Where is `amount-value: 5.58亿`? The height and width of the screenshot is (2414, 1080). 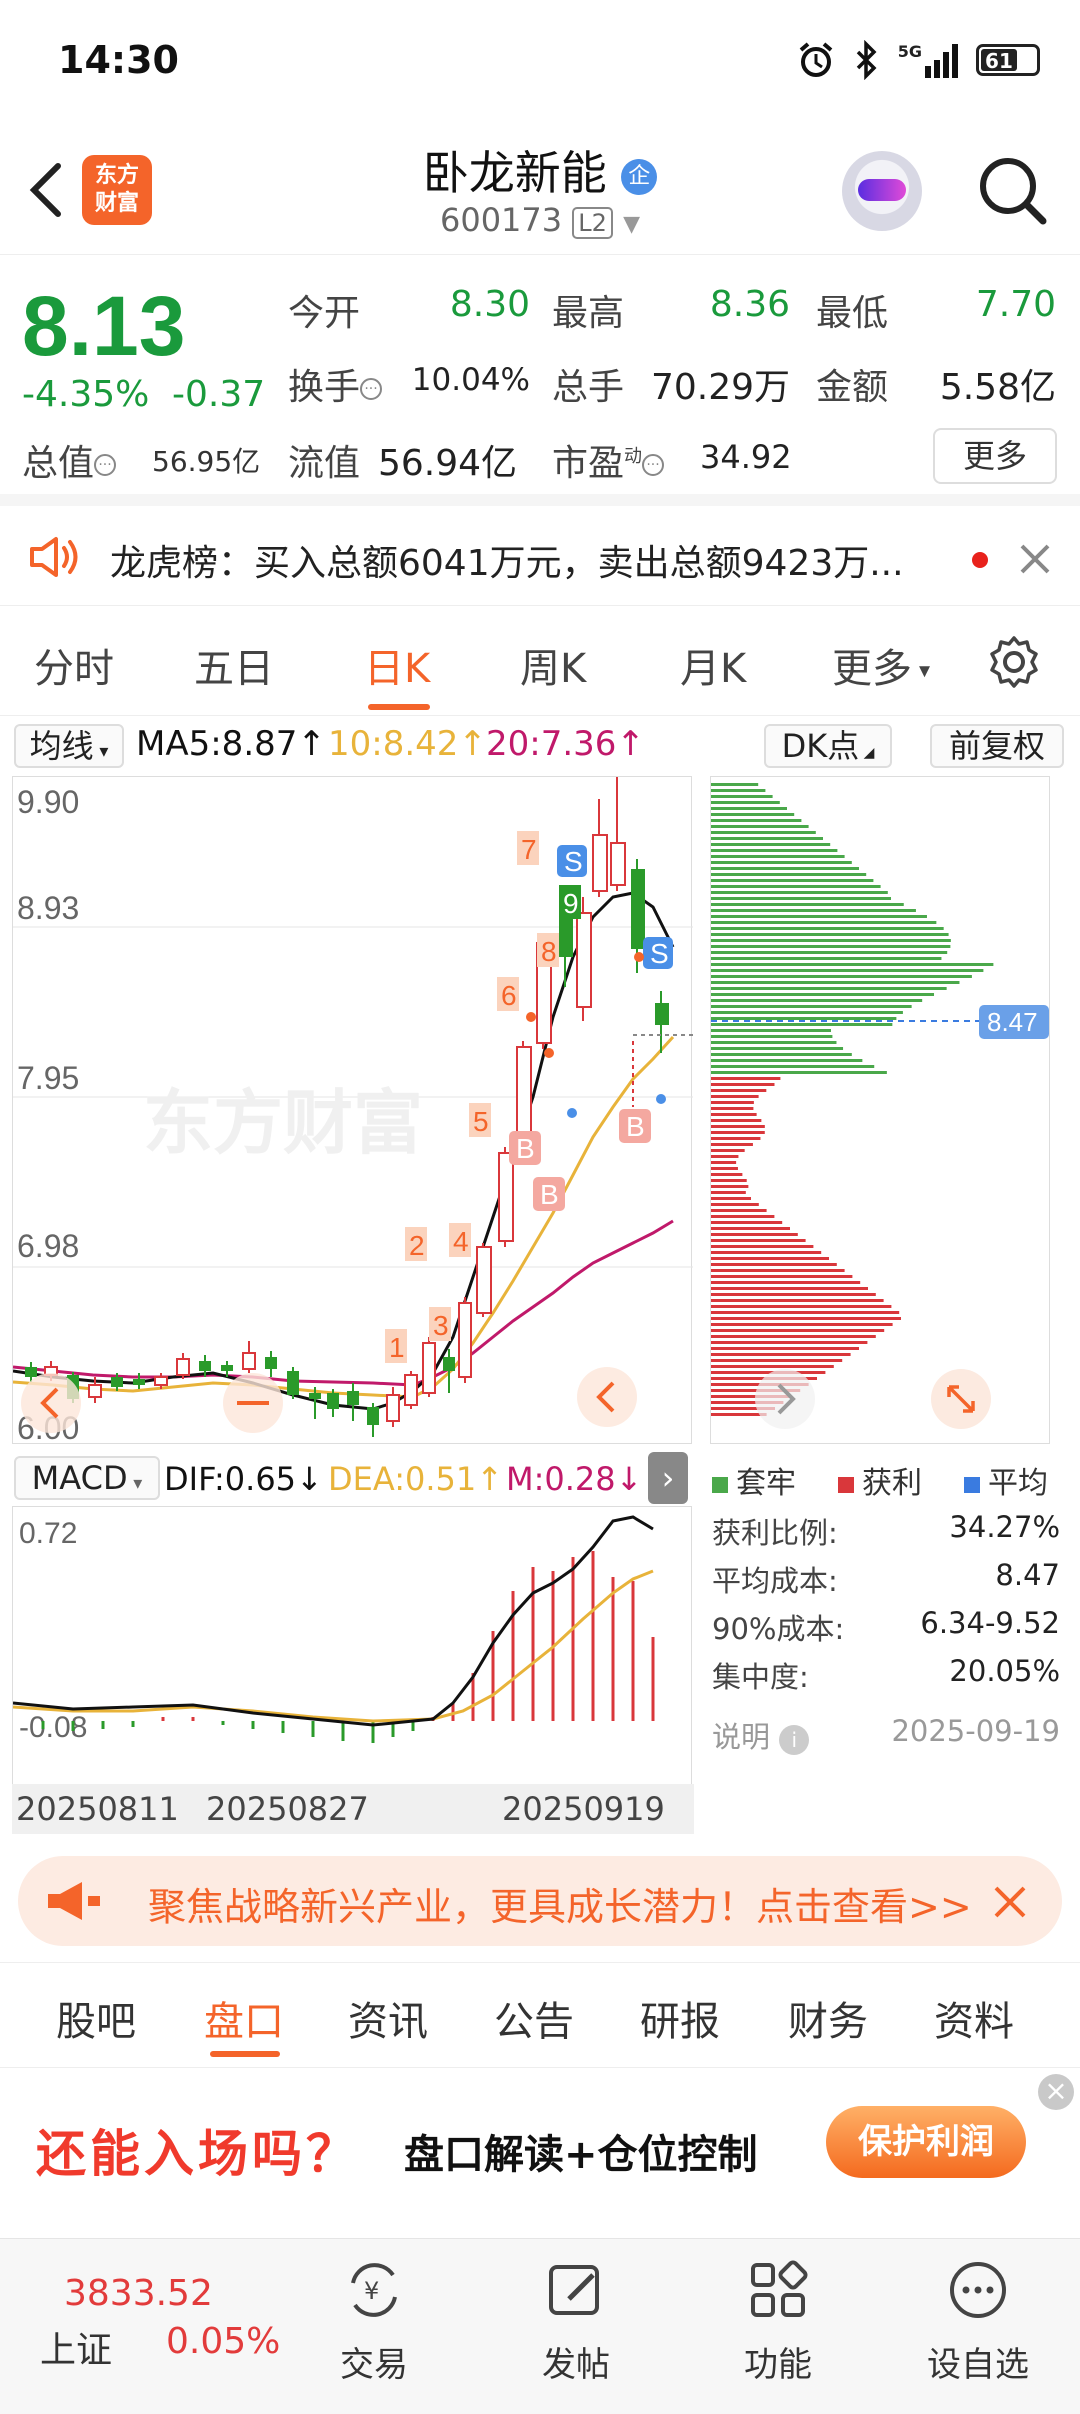
amount-value: 5.58亿 is located at coordinates (997, 387).